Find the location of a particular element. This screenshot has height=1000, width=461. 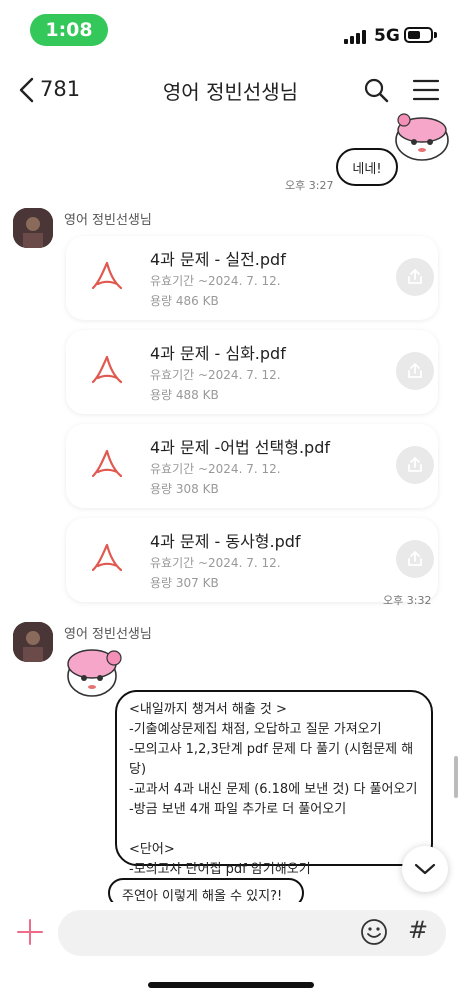

my-reply-text: 네네! is located at coordinates (367, 169).